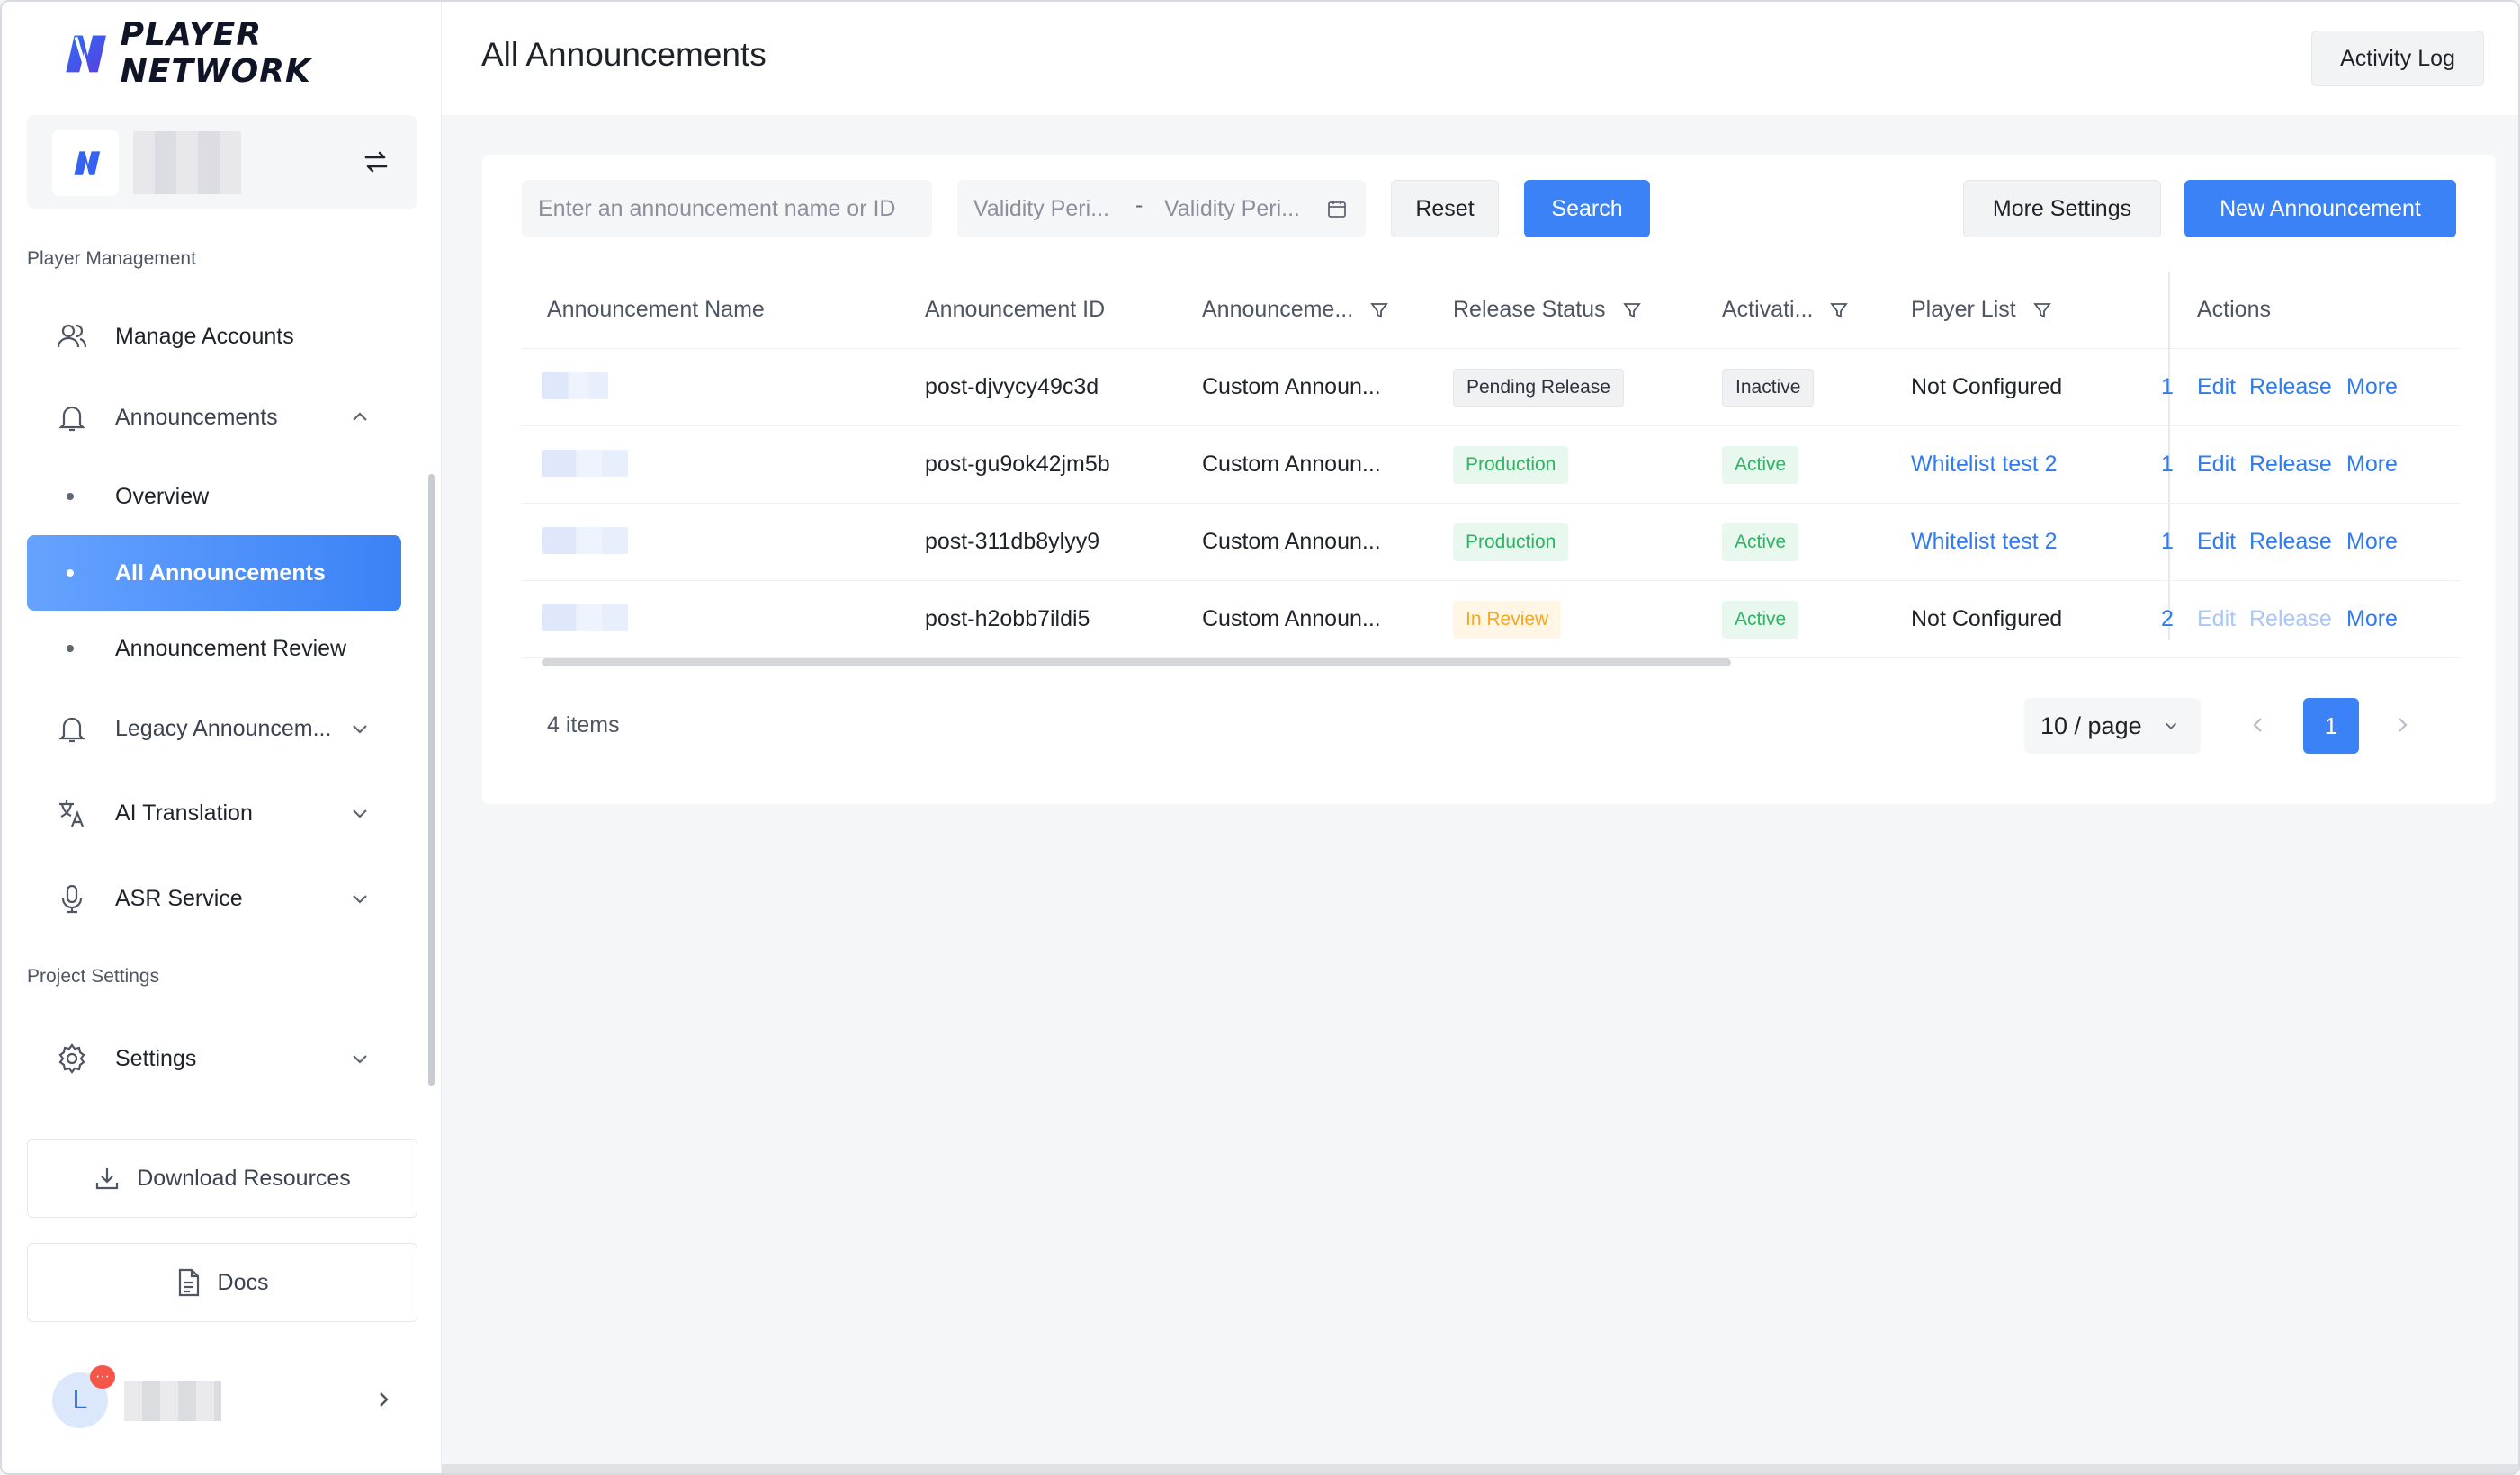  I want to click on project-switcher, so click(222, 162).